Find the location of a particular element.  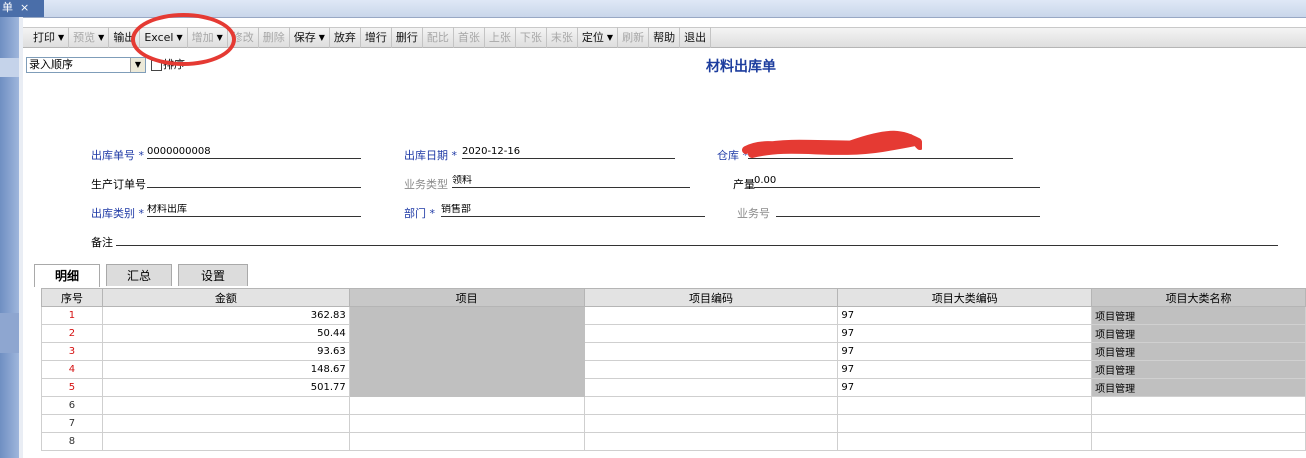

out-no-field: 0000000008 is located at coordinates (254, 152).